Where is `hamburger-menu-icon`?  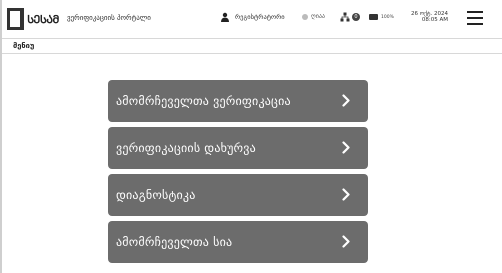 hamburger-menu-icon is located at coordinates (475, 18).